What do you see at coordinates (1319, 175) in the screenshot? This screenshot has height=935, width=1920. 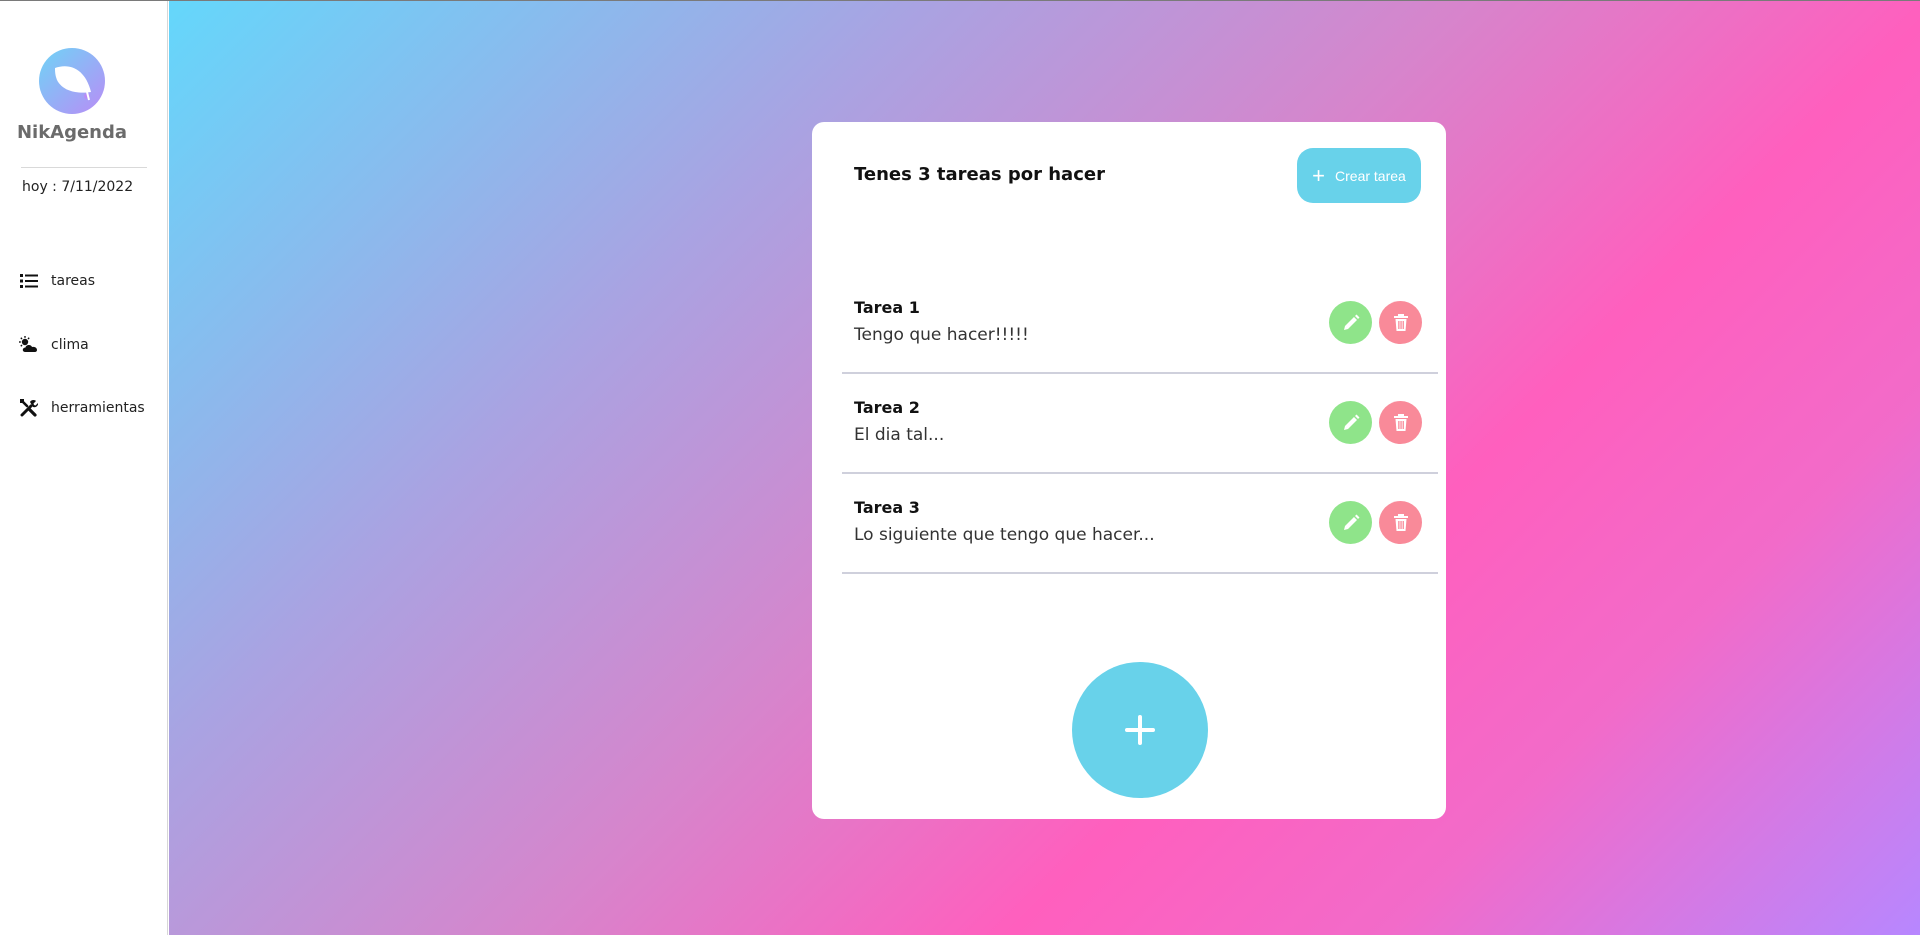 I see `plus-icon: +` at bounding box center [1319, 175].